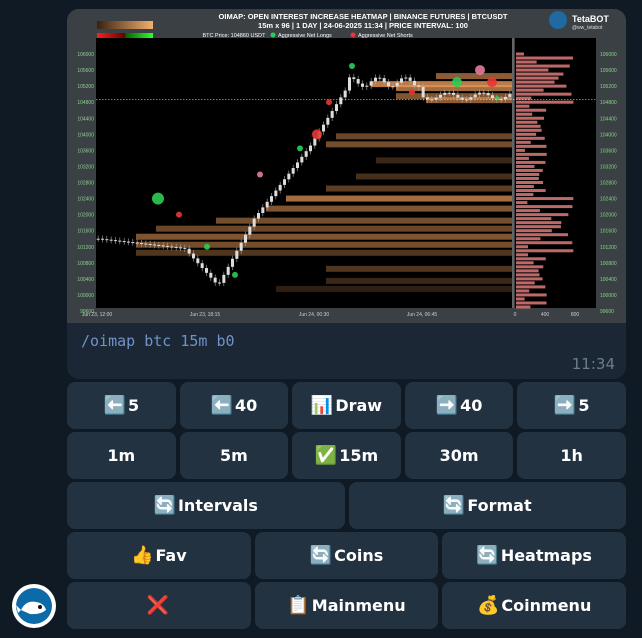 The height and width of the screenshot is (638, 642). I want to click on back-5-button: ⬅️ 5, so click(121, 405).